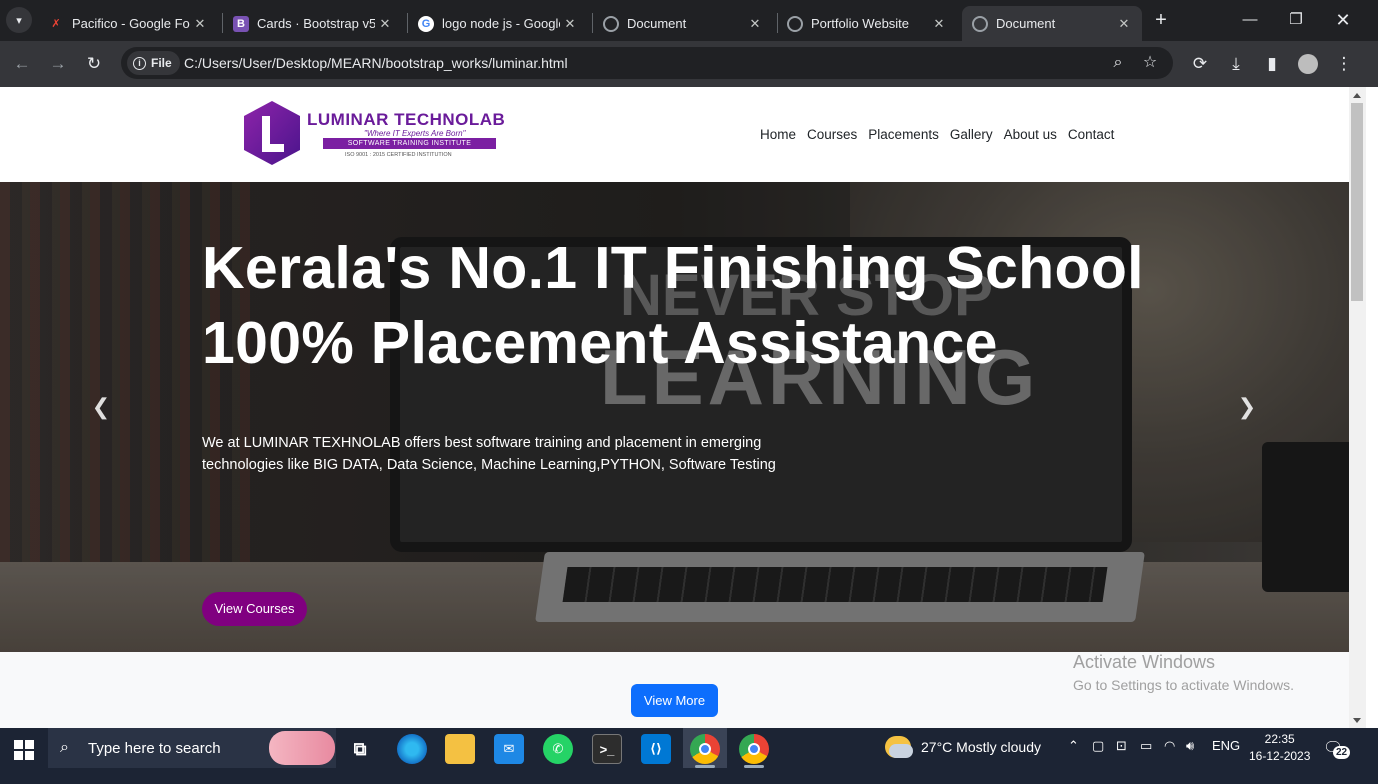  Describe the element at coordinates (1118, 63) in the screenshot. I see `zoom-icon: ⌕` at that location.